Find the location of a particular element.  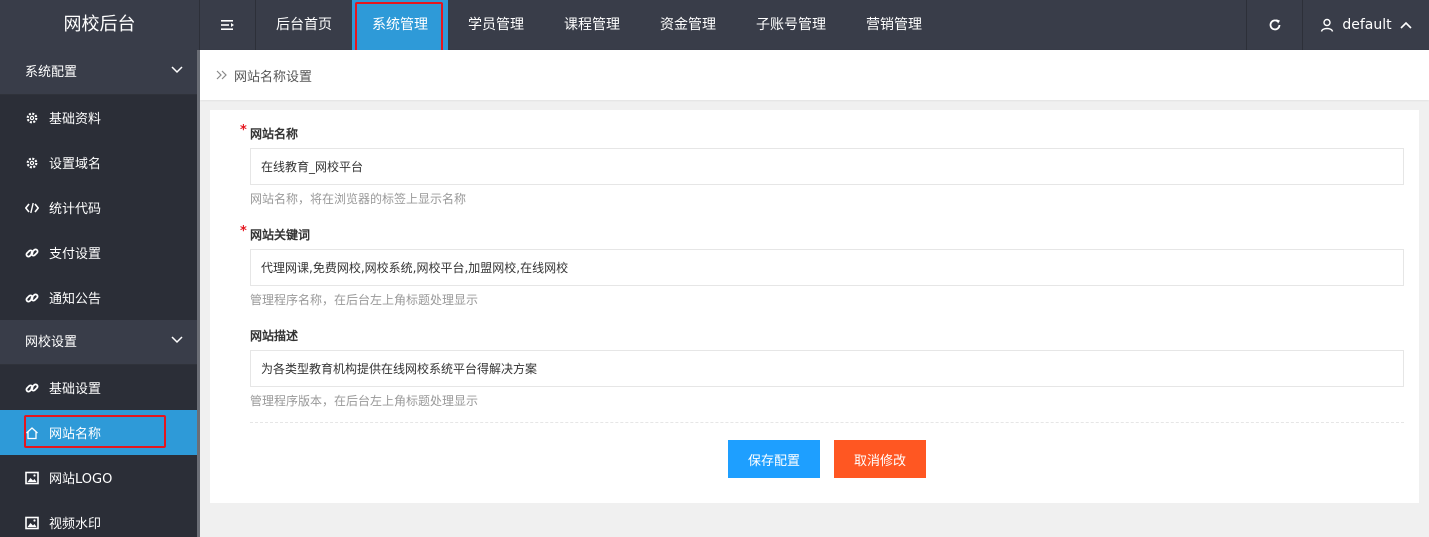

sidebar-item-video-watermark: 视频水印 is located at coordinates (98, 518).